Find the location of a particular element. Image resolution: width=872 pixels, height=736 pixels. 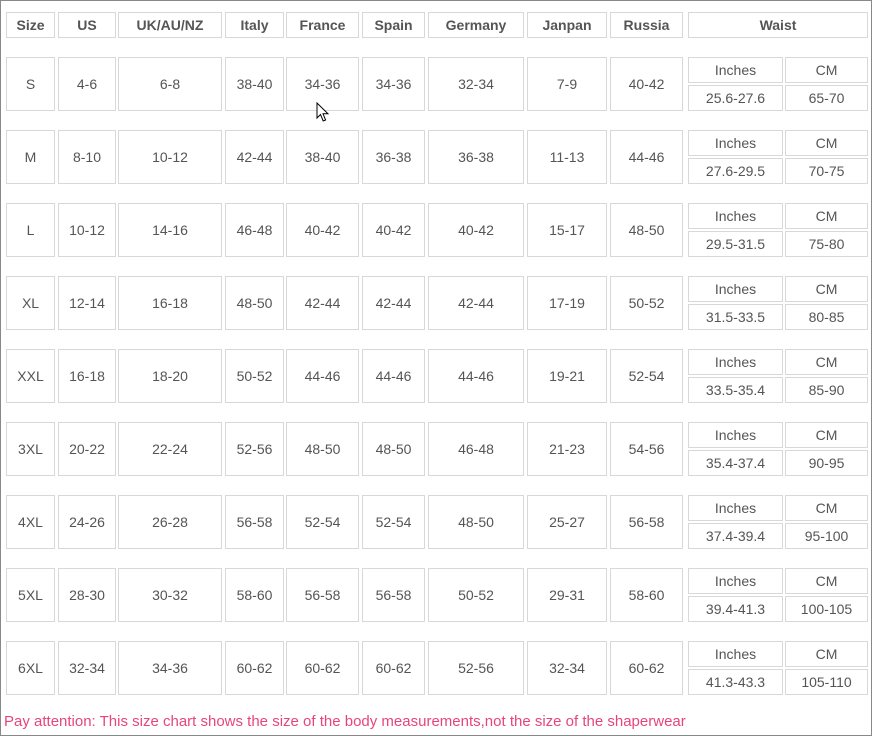

table-cell-germany: 32-34 is located at coordinates (476, 84).